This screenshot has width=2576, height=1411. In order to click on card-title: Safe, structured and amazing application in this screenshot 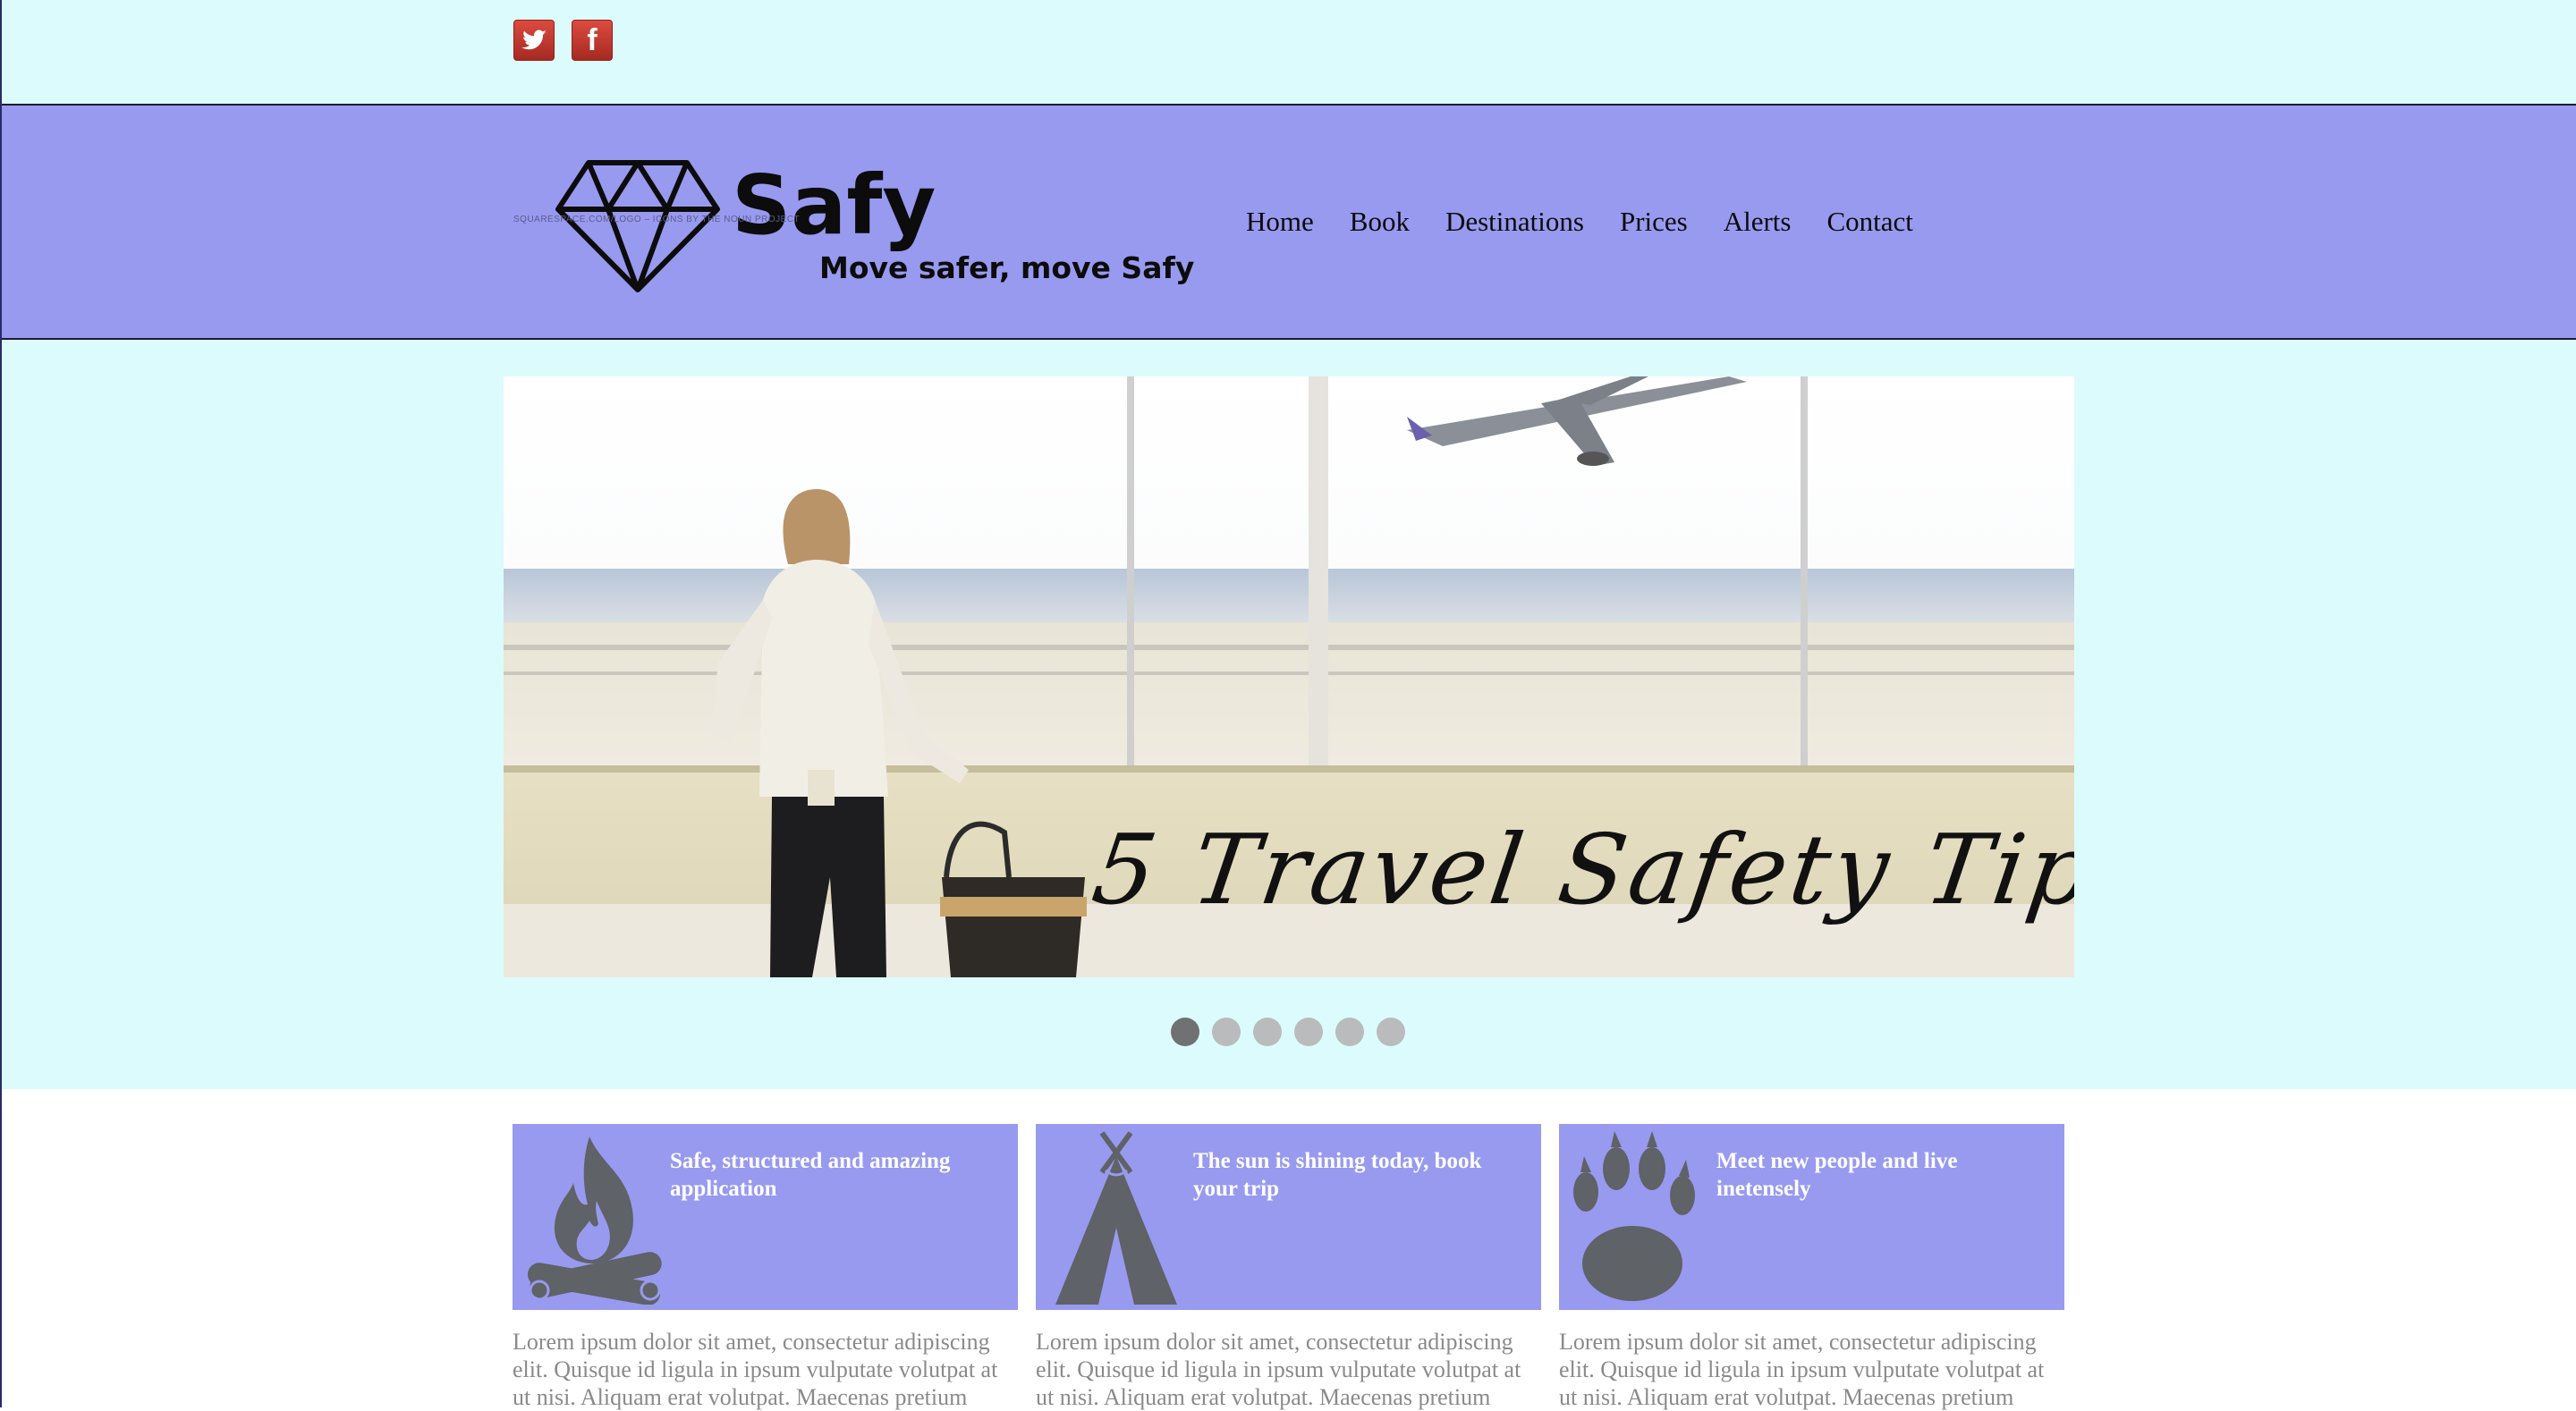, I will do `click(810, 1175)`.